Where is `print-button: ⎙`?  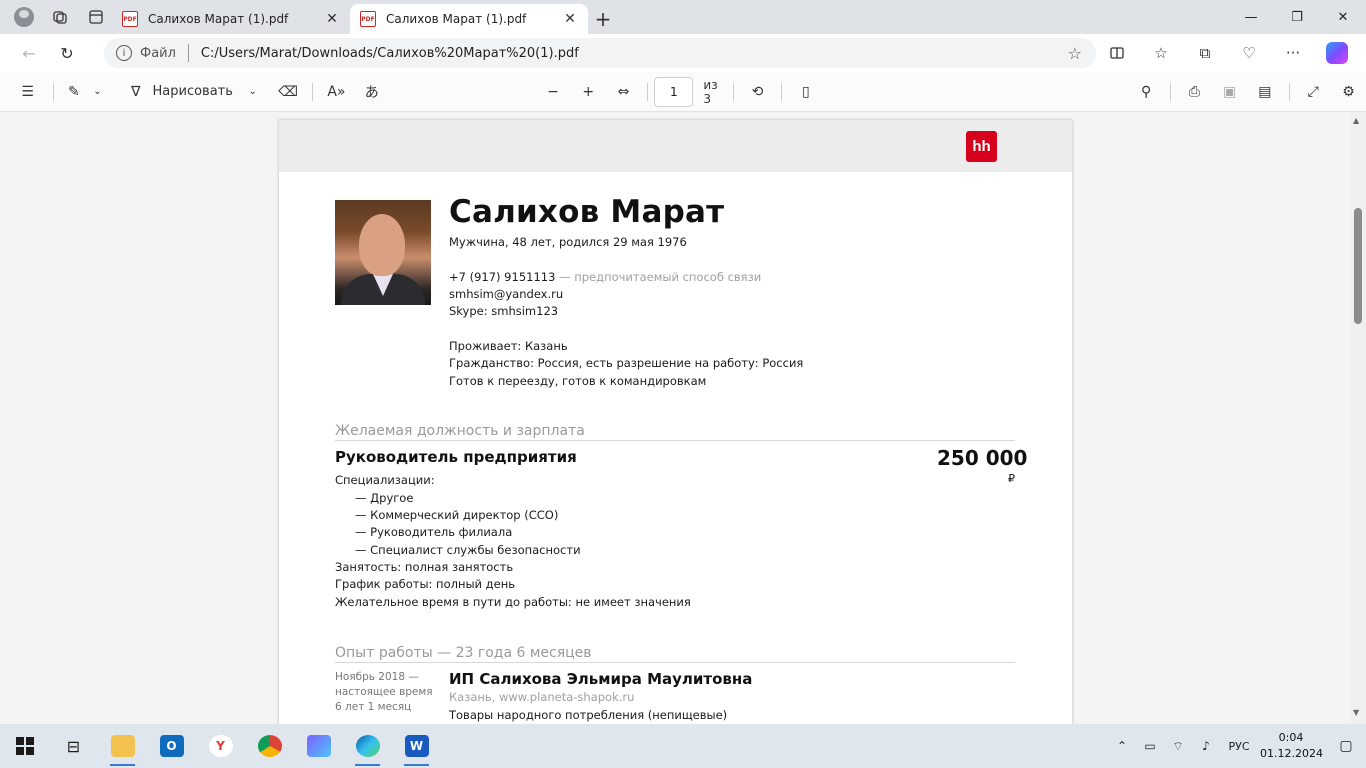 print-button: ⎙ is located at coordinates (1194, 92).